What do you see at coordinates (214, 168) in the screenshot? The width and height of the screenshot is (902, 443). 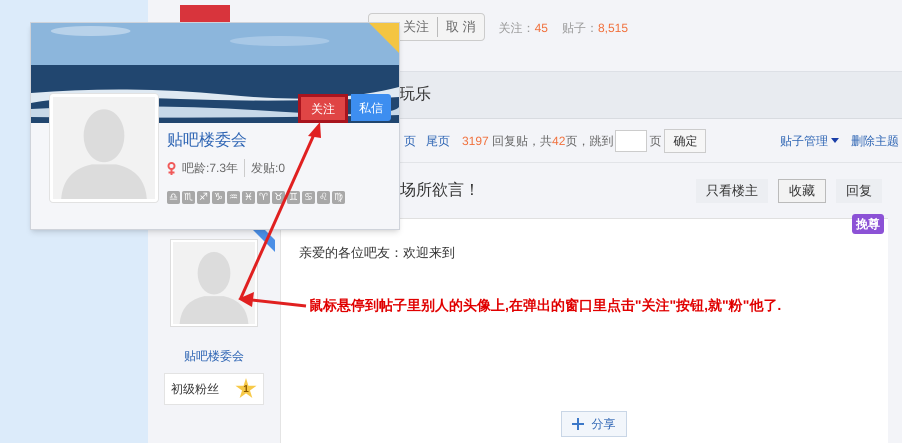 I see `forum-age: 吧龄:7.3年` at bounding box center [214, 168].